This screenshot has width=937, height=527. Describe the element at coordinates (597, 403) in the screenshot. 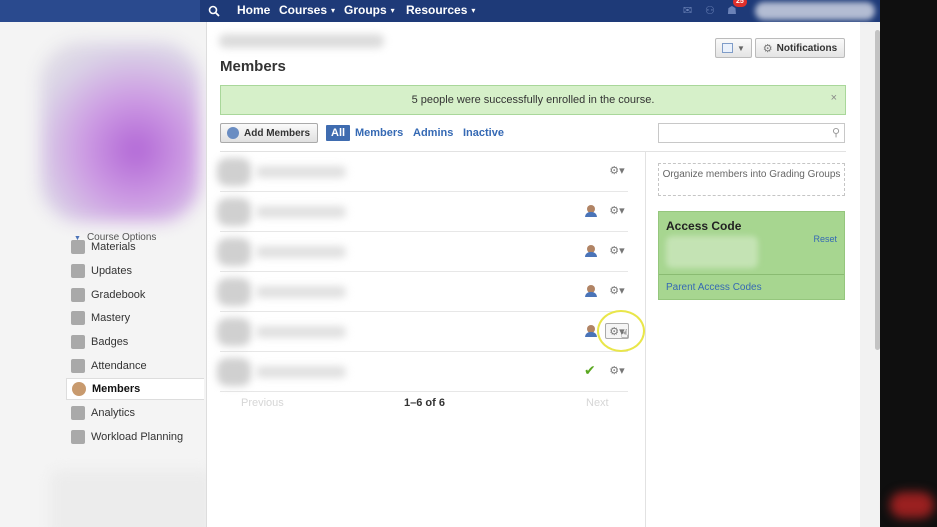

I see `pager-next: Next` at that location.